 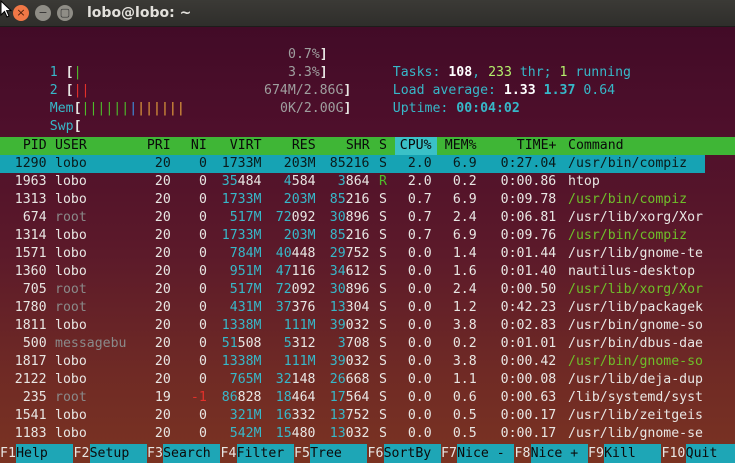 I want to click on cell-pid: 1817, so click(x=30, y=361).